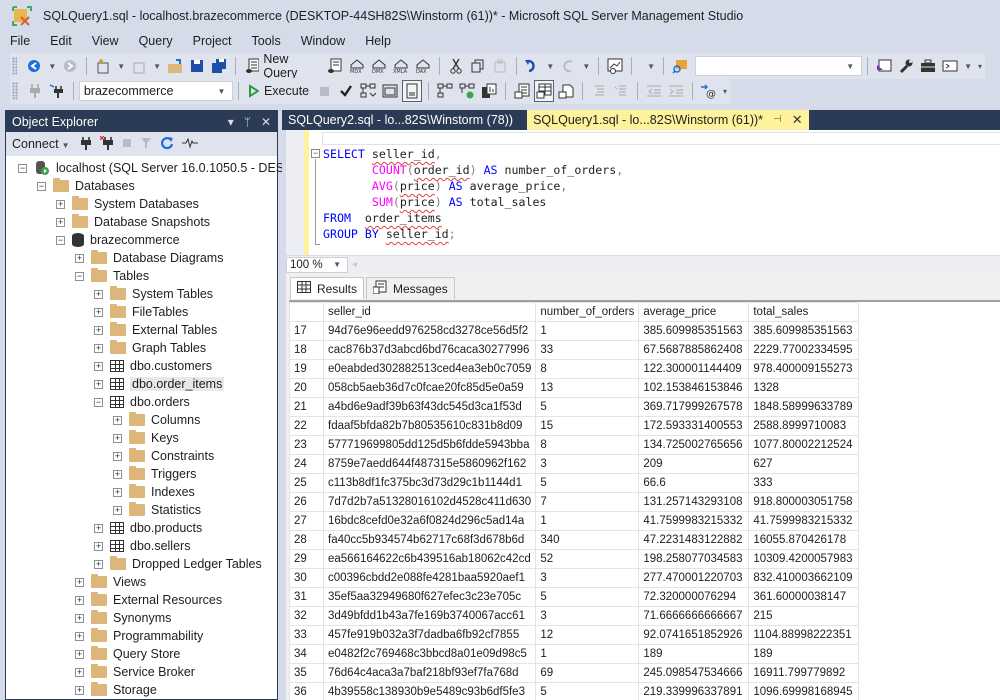 The image size is (1000, 700). I want to click on total-sales-cell: 361.60000038147, so click(804, 597).